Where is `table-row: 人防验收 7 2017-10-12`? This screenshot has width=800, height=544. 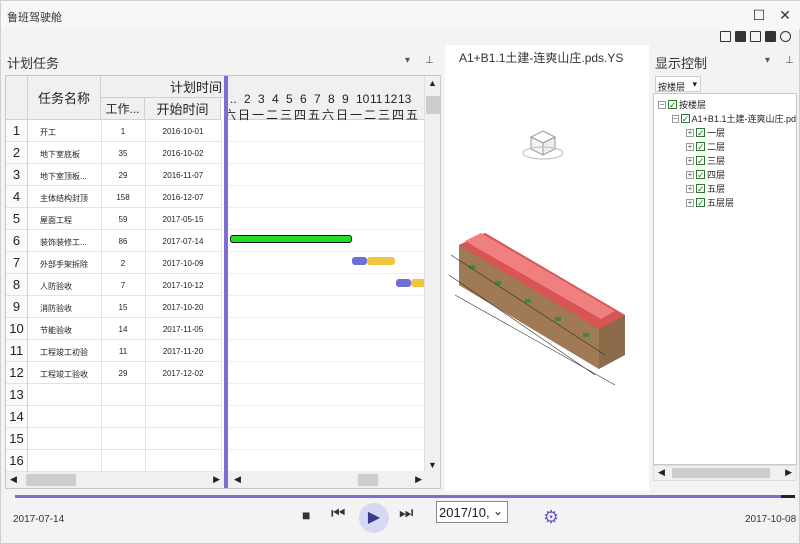
table-row: 人防验收 7 2017-10-12 is located at coordinates (124, 285).